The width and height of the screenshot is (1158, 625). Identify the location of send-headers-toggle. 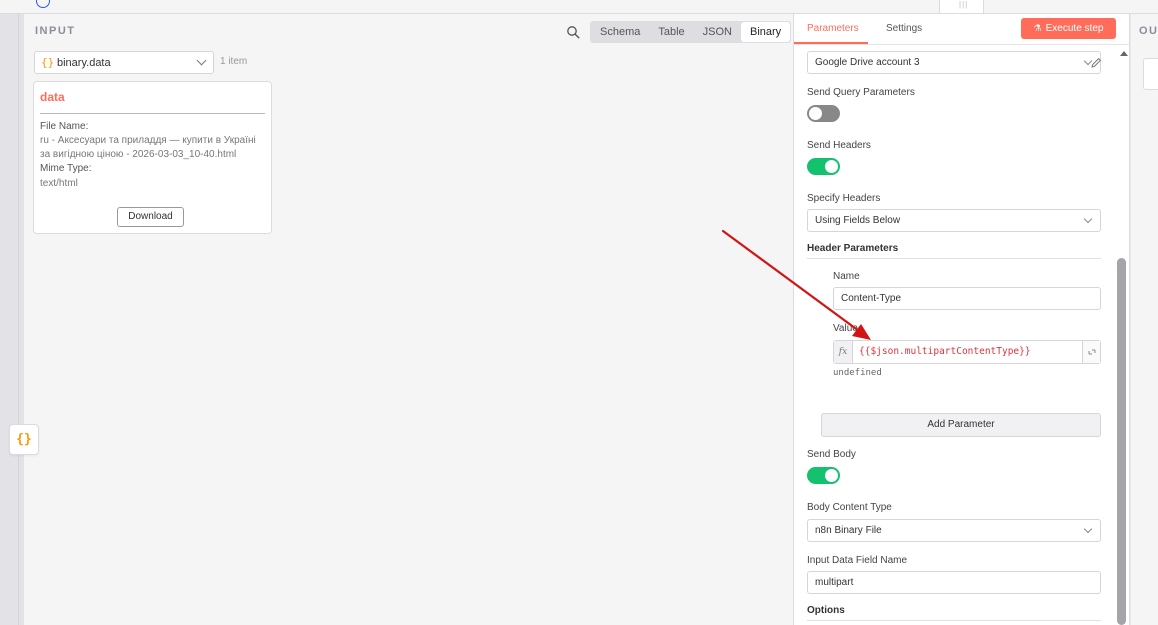
(823, 166).